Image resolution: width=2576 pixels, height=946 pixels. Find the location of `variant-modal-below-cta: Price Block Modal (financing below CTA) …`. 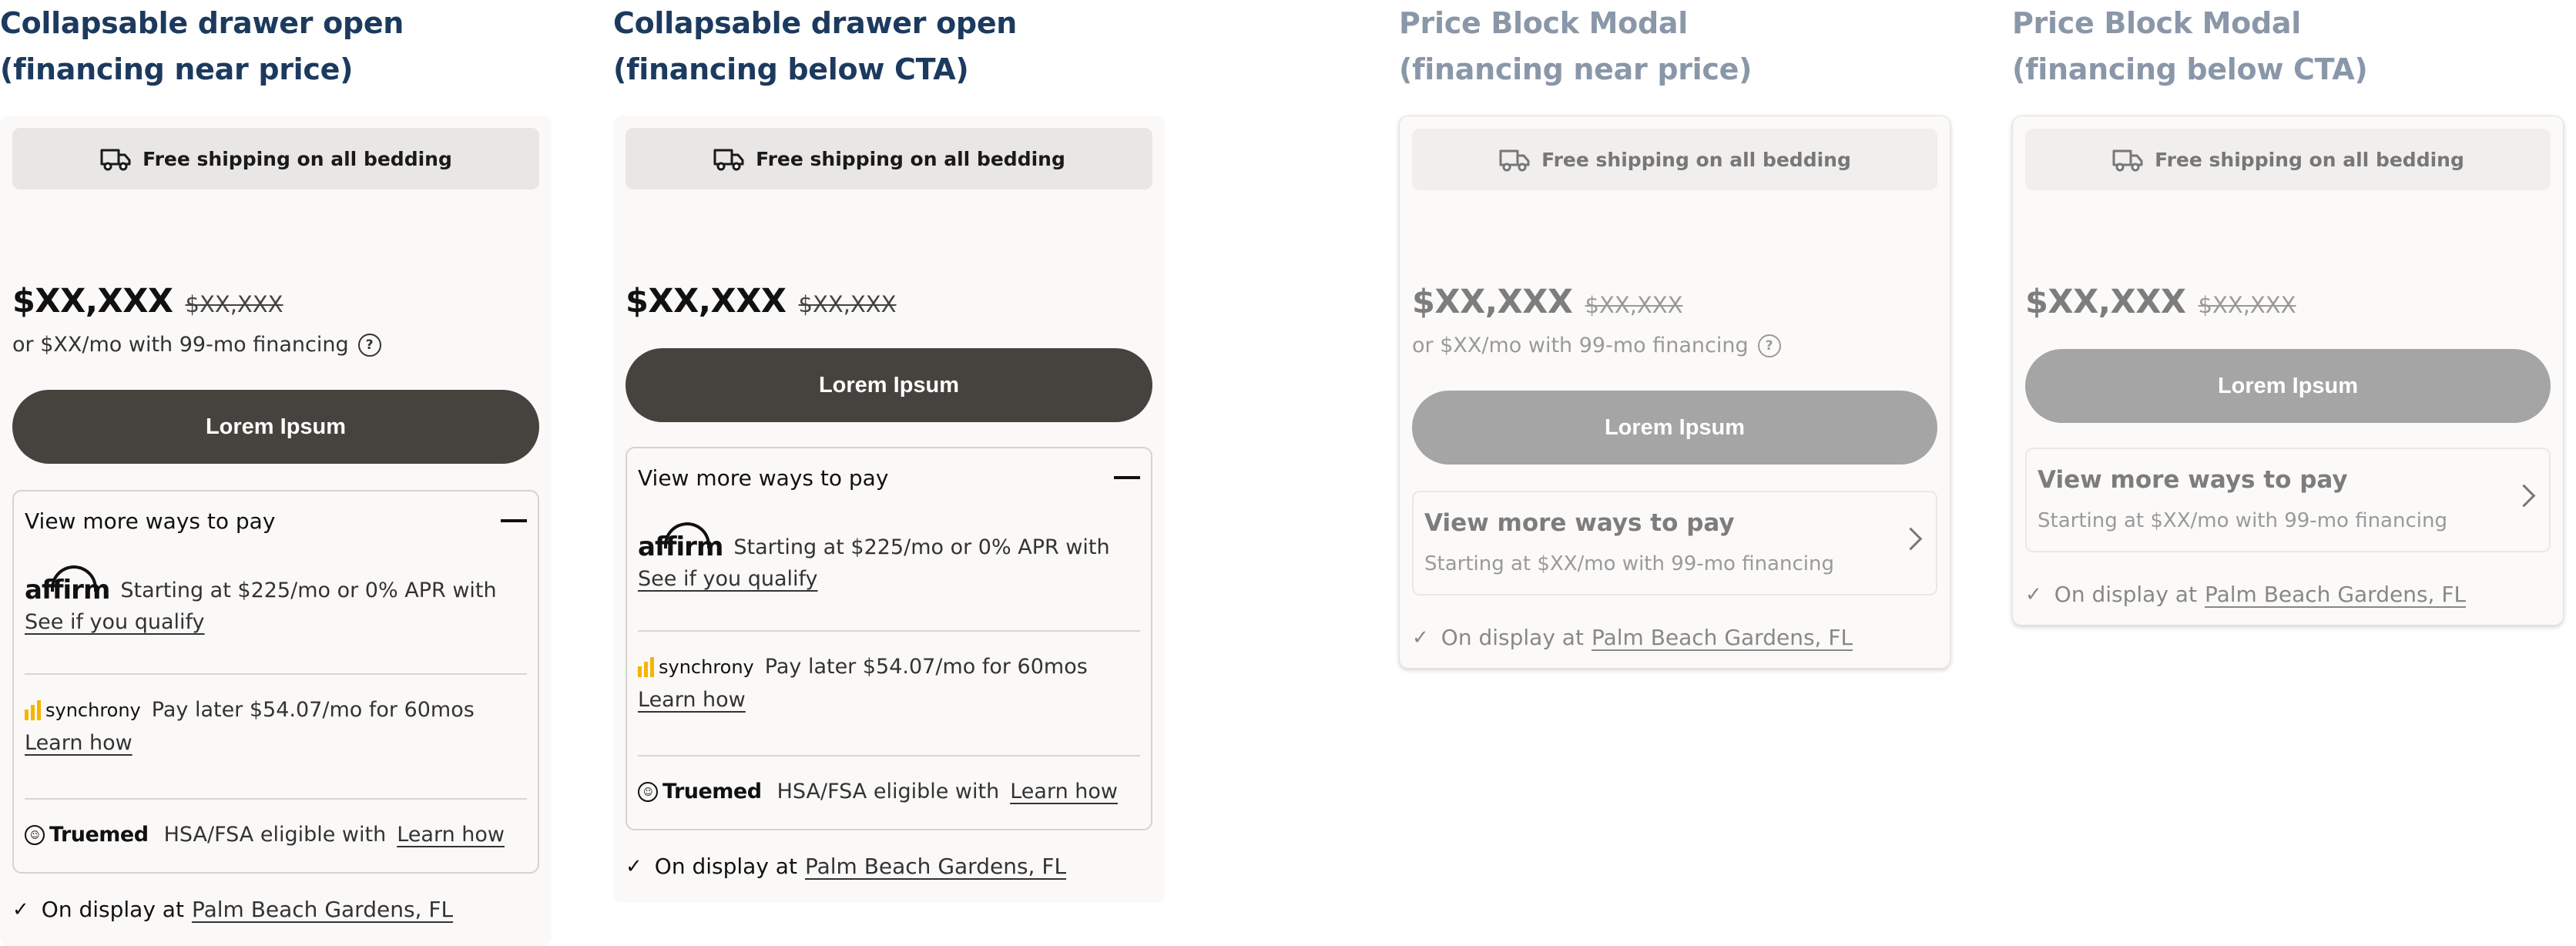

variant-modal-below-cta: Price Block Modal (financing below CTA) … is located at coordinates (2288, 313).